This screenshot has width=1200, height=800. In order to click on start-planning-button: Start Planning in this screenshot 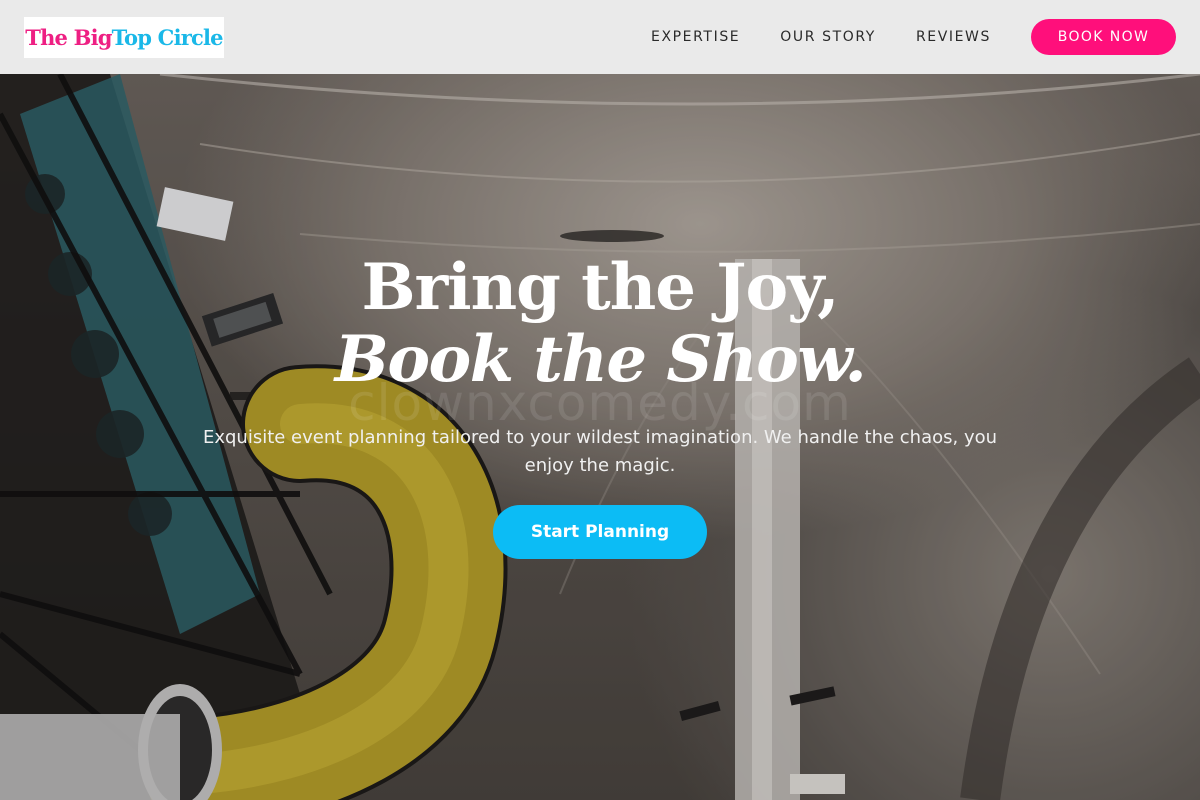, I will do `click(600, 532)`.